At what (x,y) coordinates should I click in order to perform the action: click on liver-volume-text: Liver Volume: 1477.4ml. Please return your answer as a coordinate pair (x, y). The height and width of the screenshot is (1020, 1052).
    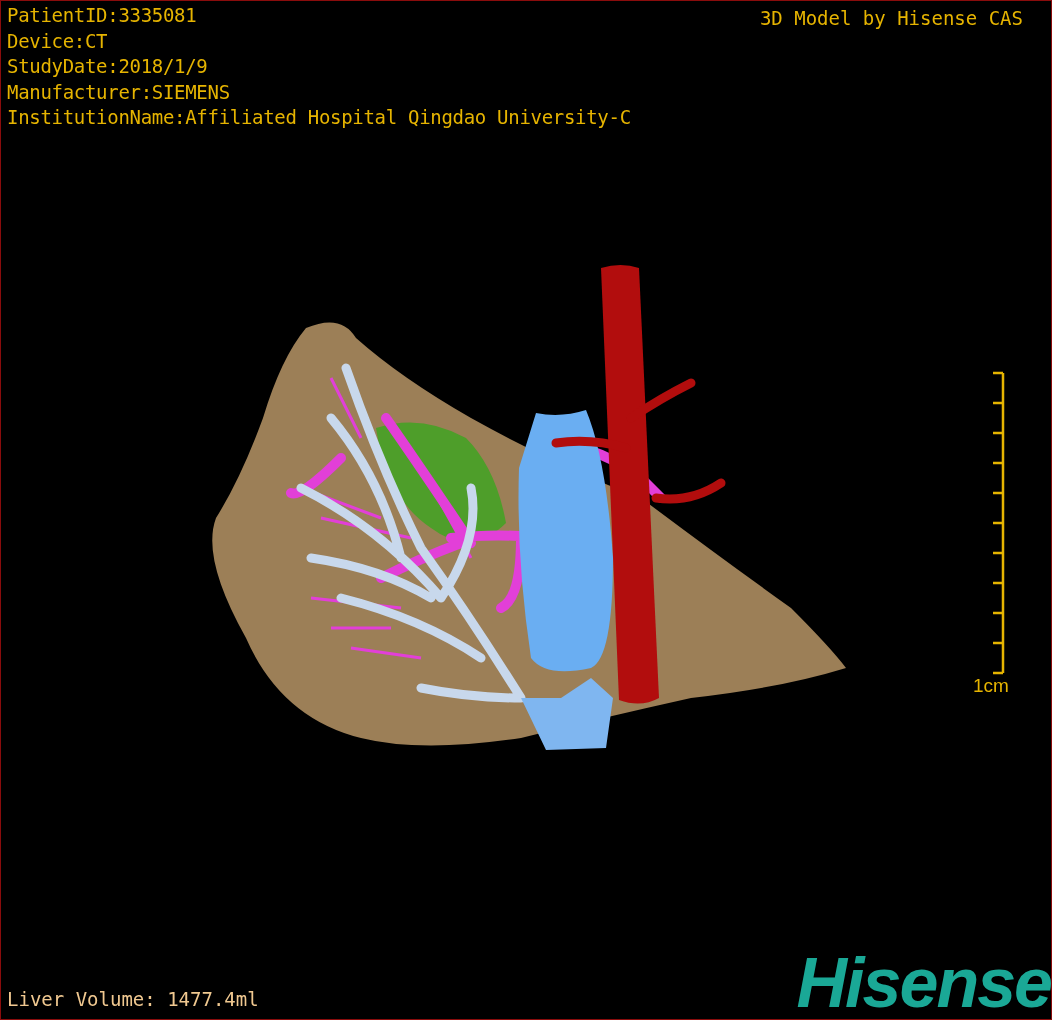
    Looking at the image, I should click on (133, 999).